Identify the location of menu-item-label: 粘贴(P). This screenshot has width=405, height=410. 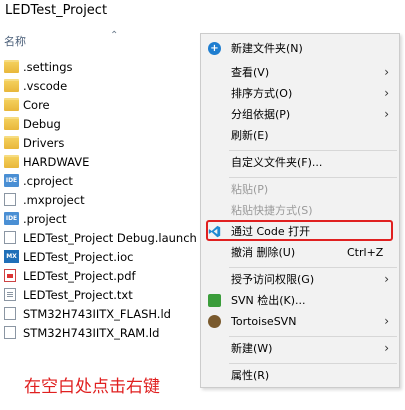
(250, 189).